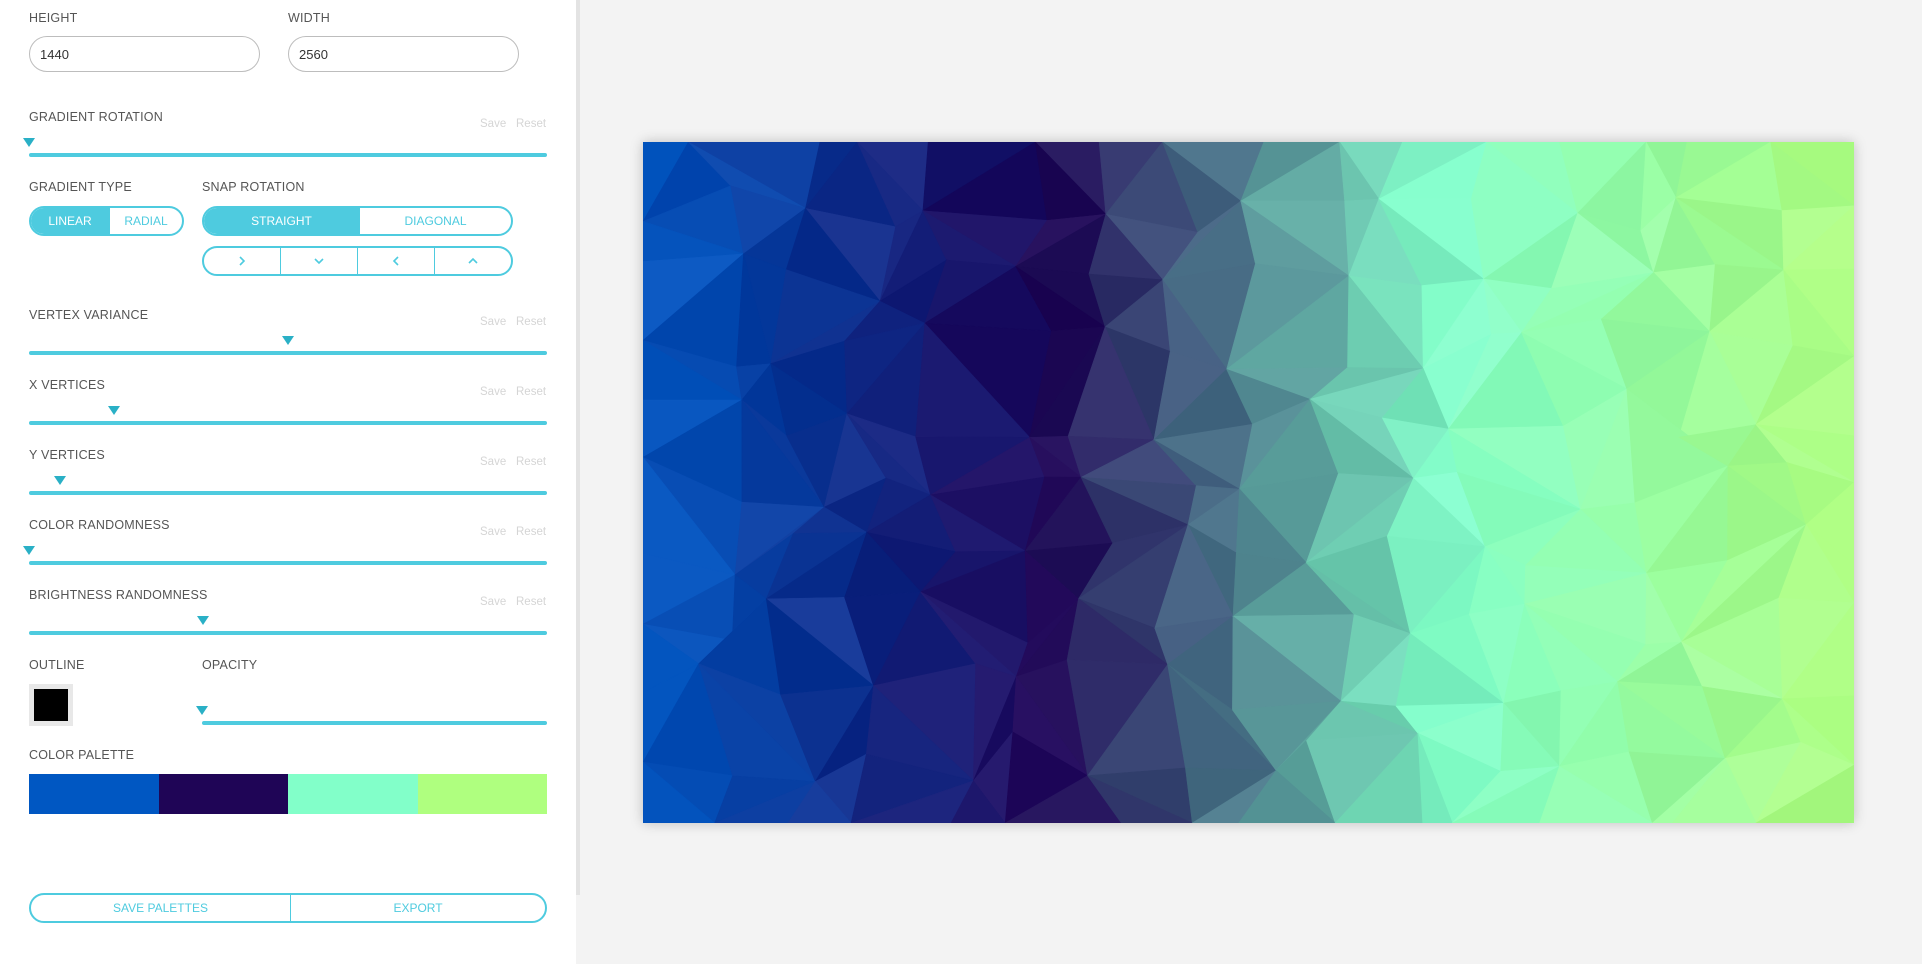 This screenshot has height=964, width=1922. What do you see at coordinates (114, 410) in the screenshot?
I see `x-vertices-thumb` at bounding box center [114, 410].